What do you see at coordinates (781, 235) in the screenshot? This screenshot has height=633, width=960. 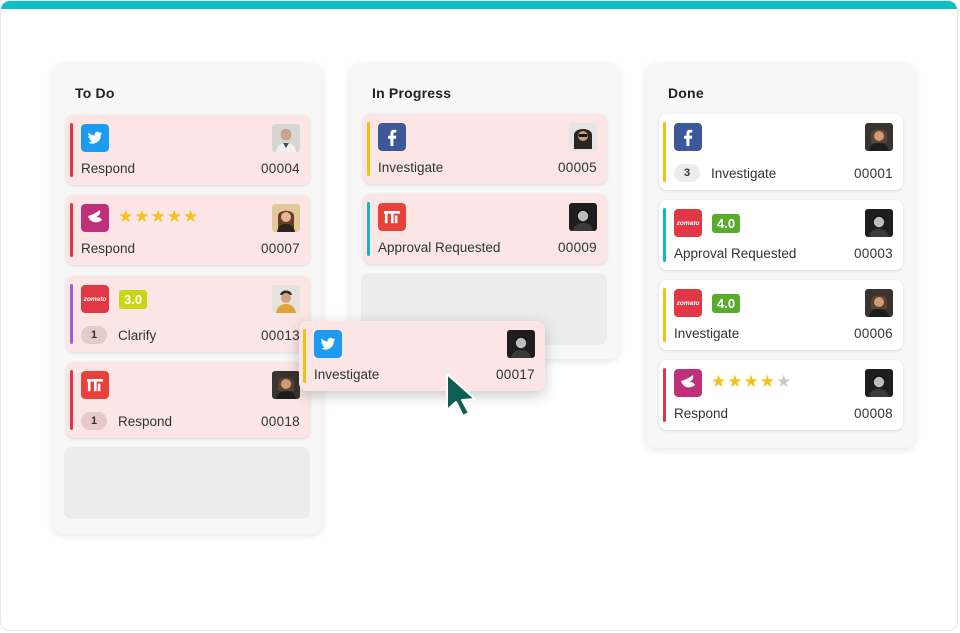 I see `ticket-card-00003: zomato 4.0 Approval Requested 00003` at bounding box center [781, 235].